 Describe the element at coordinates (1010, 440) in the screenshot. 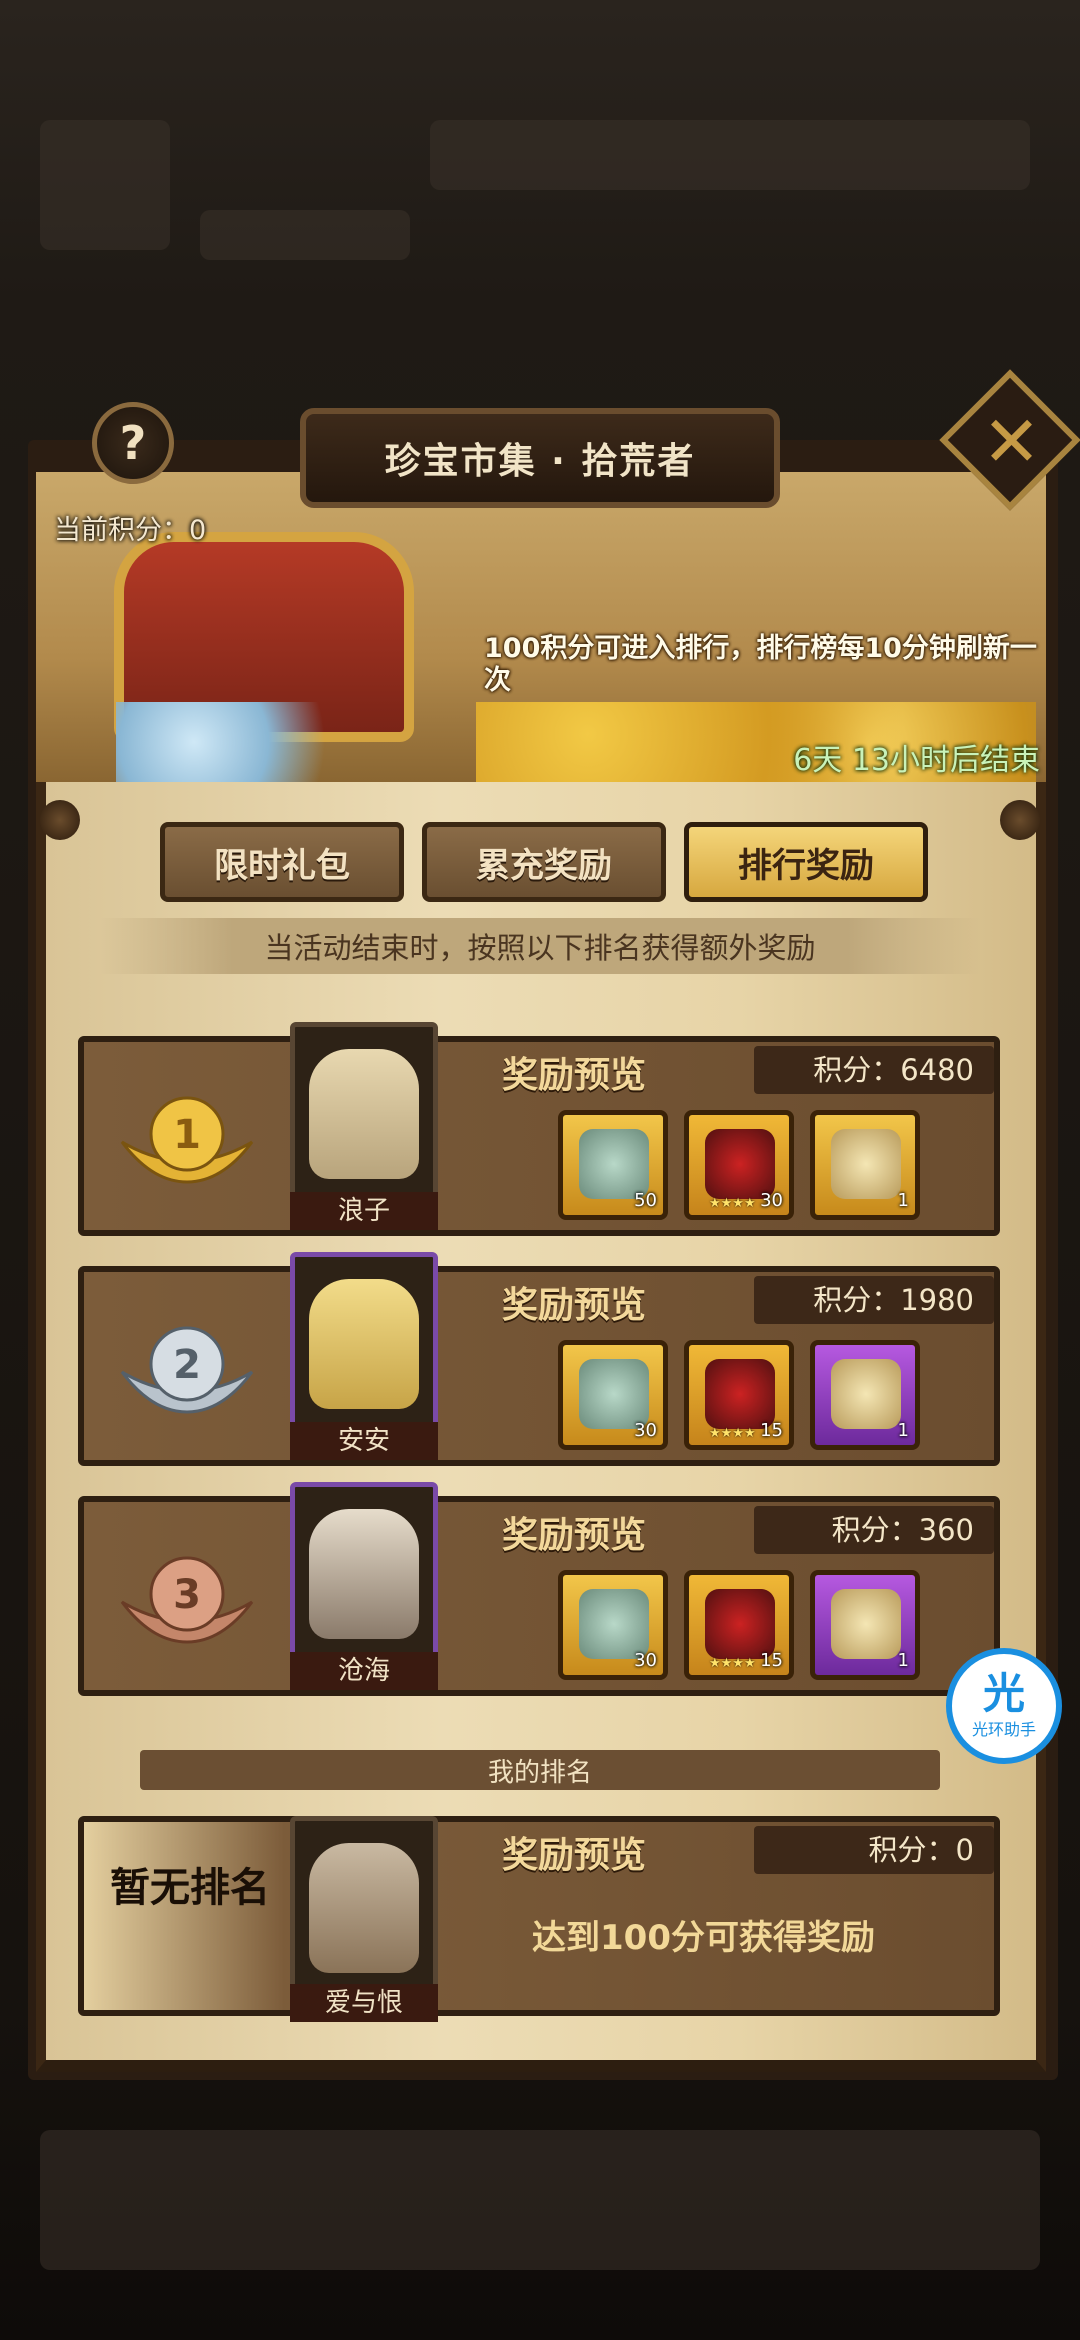

I see `close-icon: ✕` at that location.